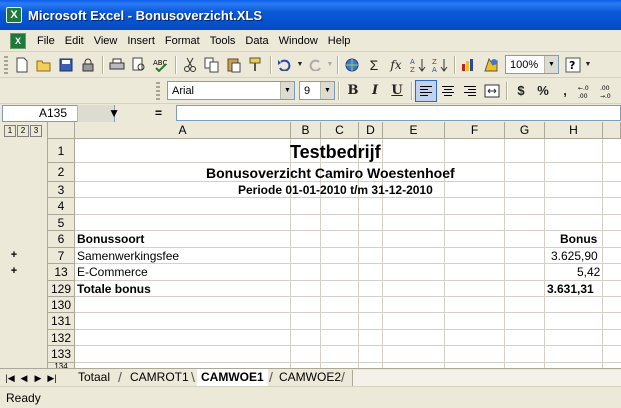 Image resolution: width=621 pixels, height=408 pixels. Describe the element at coordinates (340, 130) in the screenshot. I see `column-header: C` at that location.